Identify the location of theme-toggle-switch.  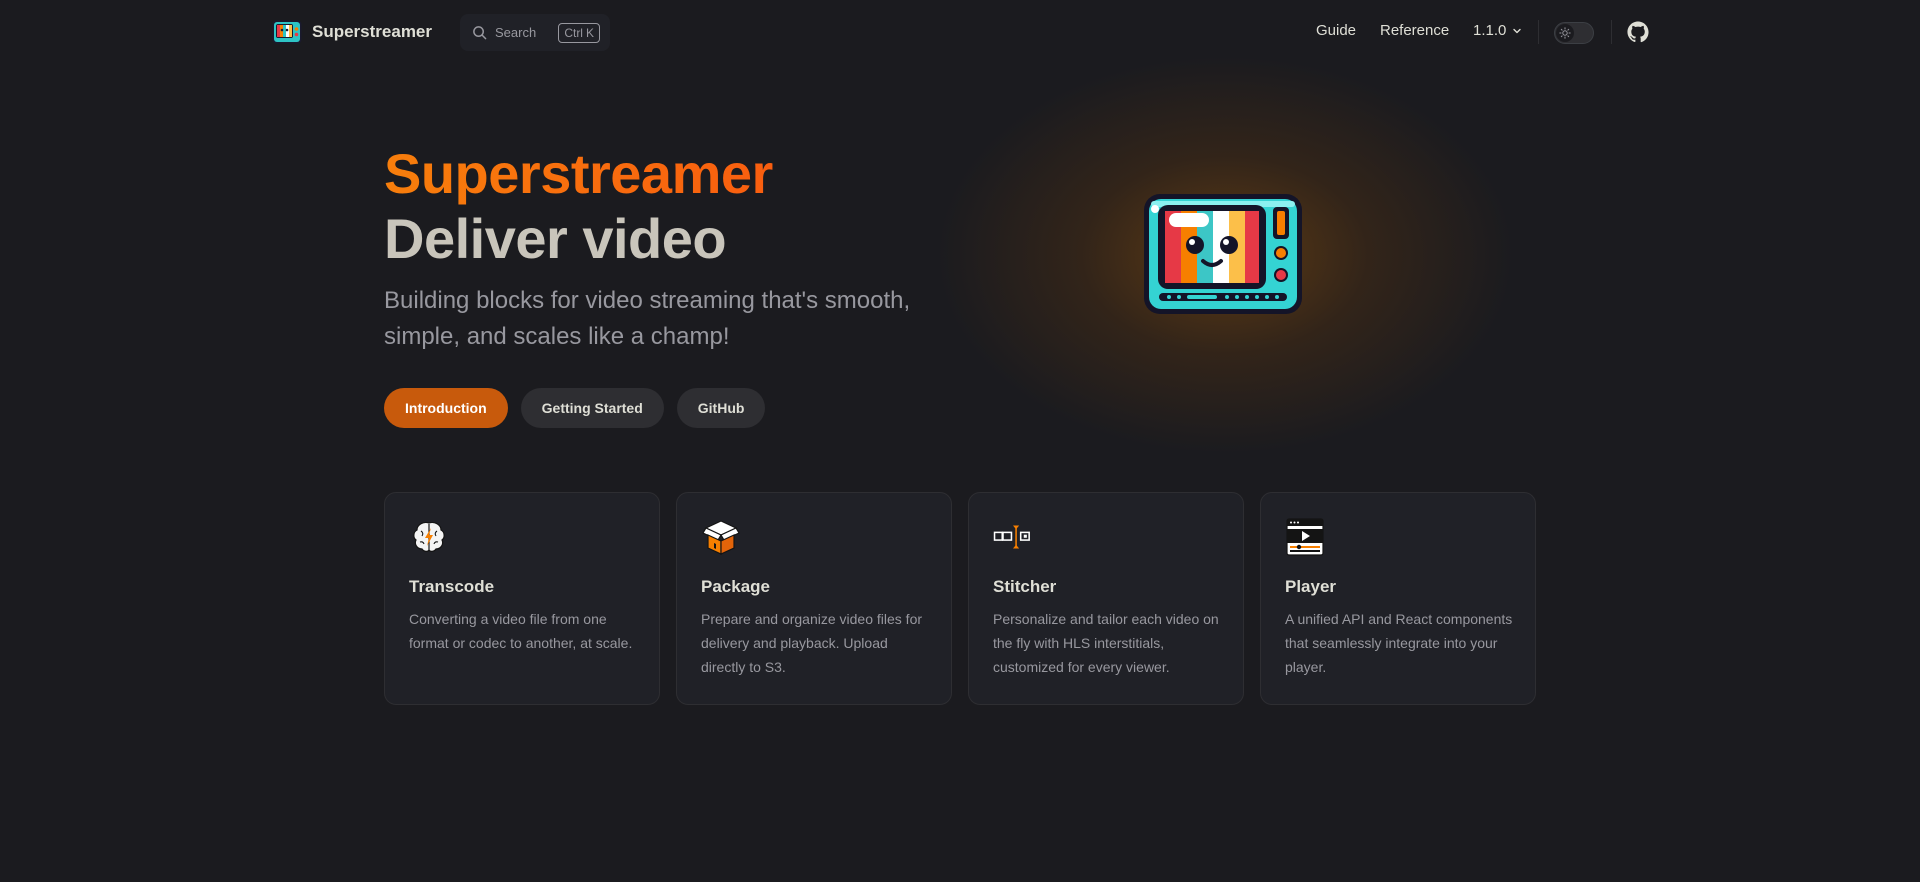
(1574, 33).